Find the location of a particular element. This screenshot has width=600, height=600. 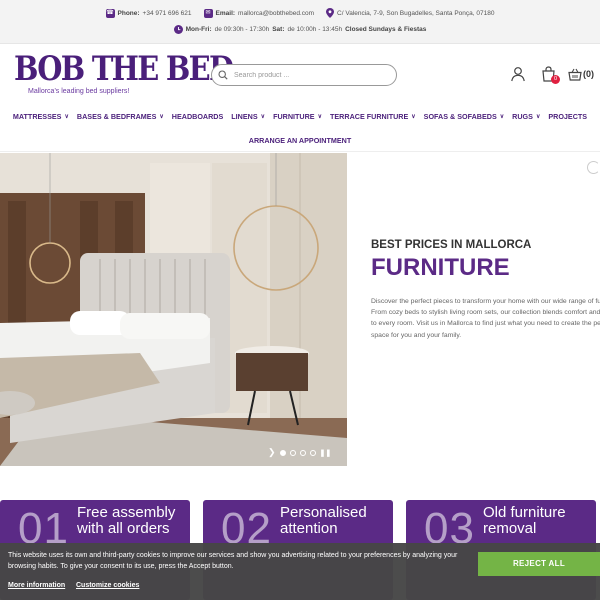

hours-label-saturday: Sat: is located at coordinates (278, 29).